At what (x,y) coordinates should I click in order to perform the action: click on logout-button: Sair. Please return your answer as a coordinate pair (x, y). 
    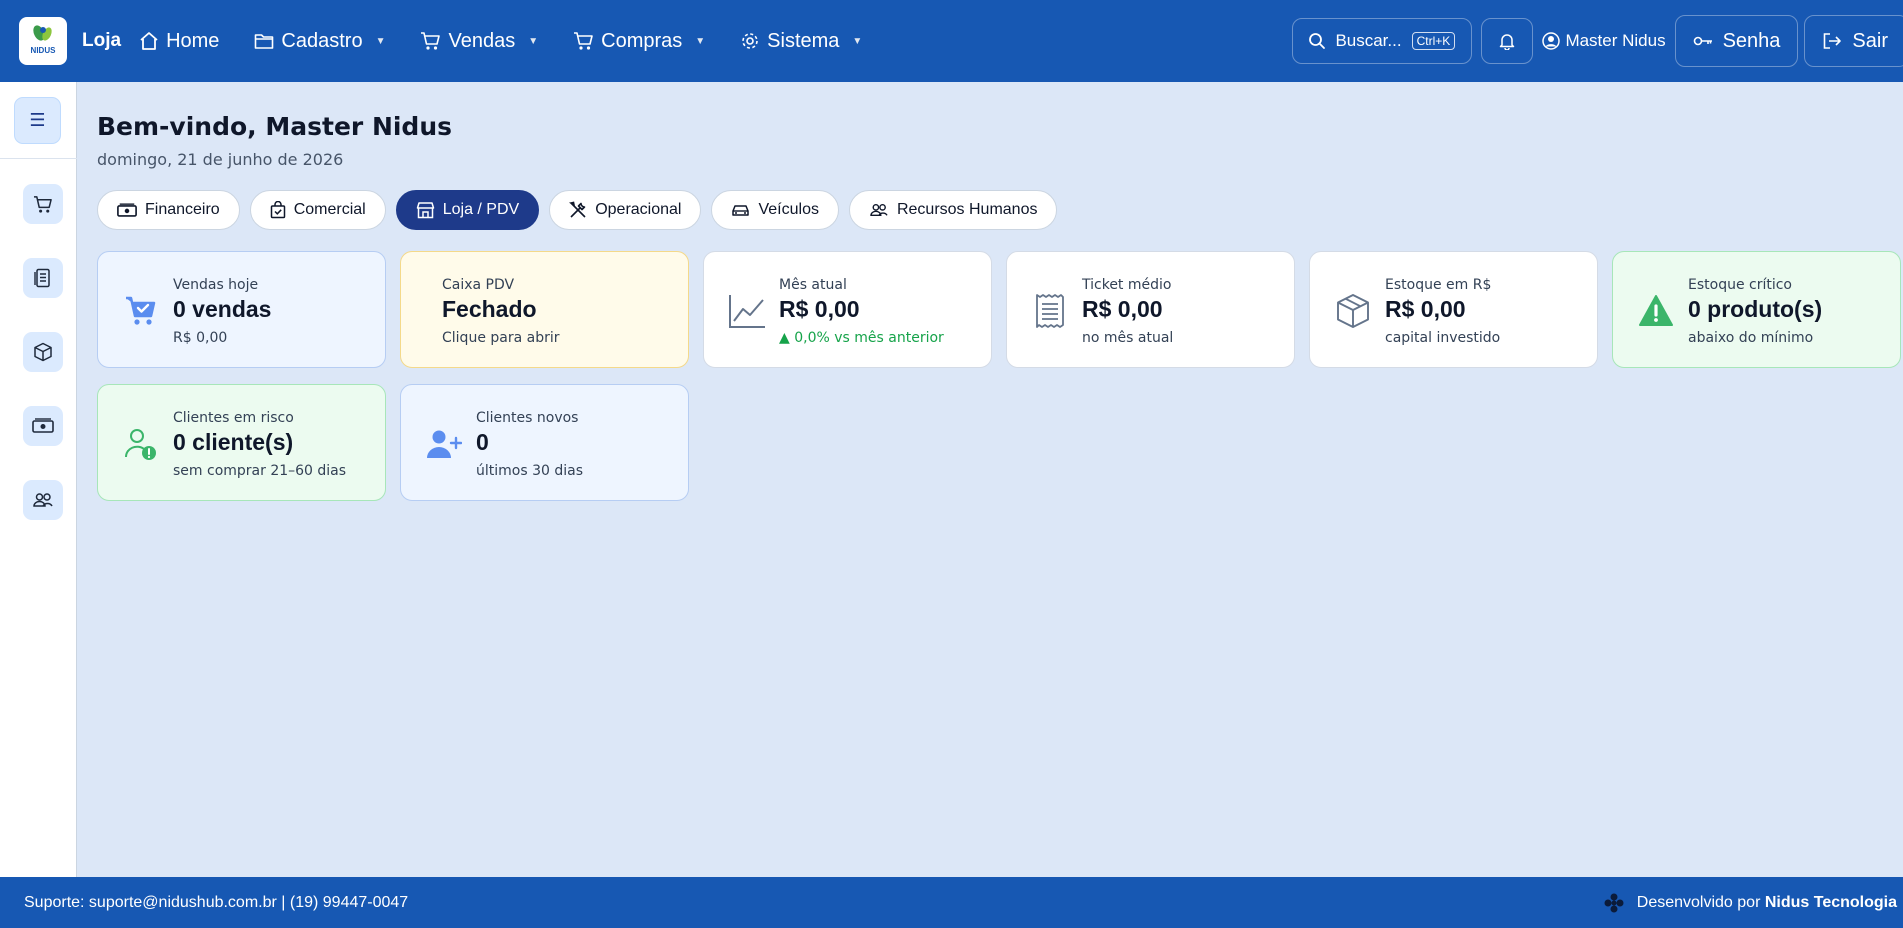
    Looking at the image, I should click on (1853, 41).